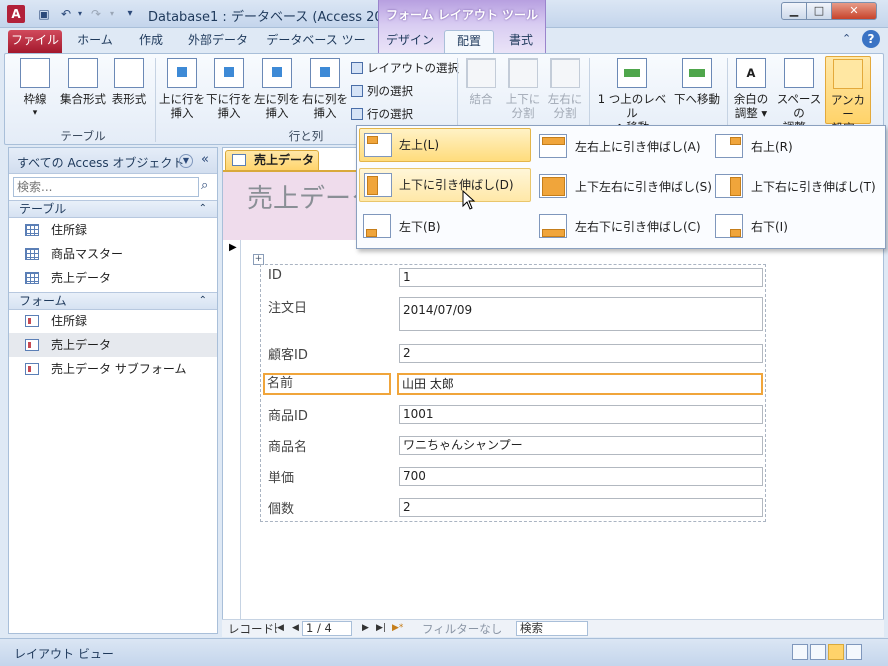 The image size is (888, 666). Describe the element at coordinates (16, 14) in the screenshot. I see `access-app-icon: A` at that location.